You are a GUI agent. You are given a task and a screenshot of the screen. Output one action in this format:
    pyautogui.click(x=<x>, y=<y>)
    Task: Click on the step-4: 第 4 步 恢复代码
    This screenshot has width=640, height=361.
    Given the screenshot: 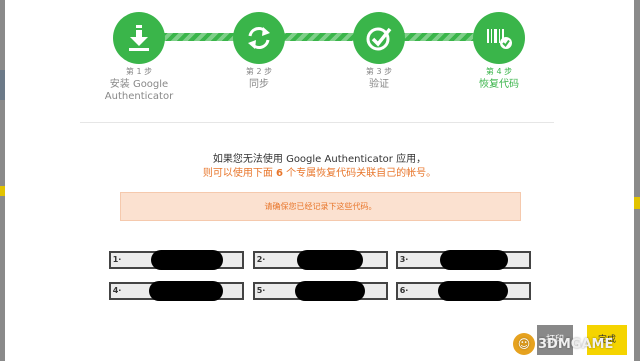 What is the action you would take?
    pyautogui.click(x=499, y=51)
    